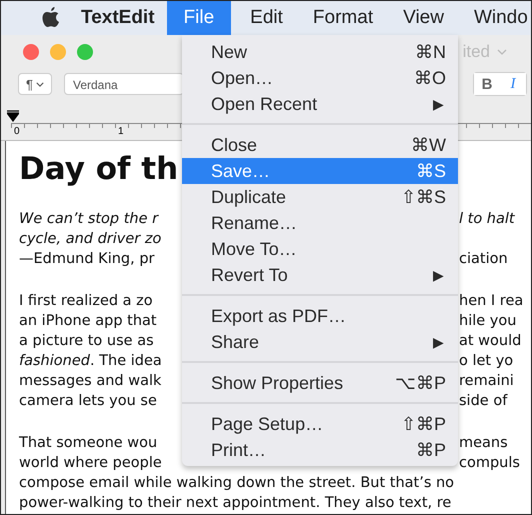 This screenshot has width=532, height=515. I want to click on document-heading: Day of th, so click(98, 169).